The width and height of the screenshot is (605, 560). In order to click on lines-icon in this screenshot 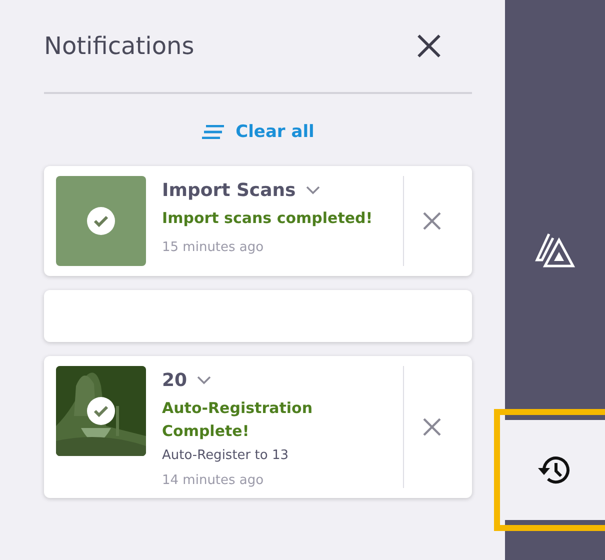, I will do `click(213, 132)`.